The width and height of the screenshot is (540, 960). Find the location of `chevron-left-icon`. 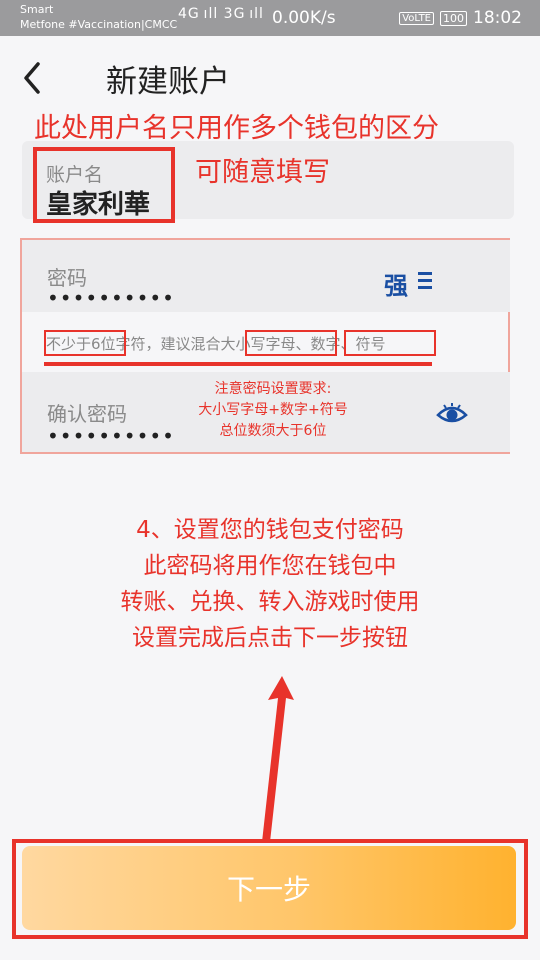

chevron-left-icon is located at coordinates (32, 78).